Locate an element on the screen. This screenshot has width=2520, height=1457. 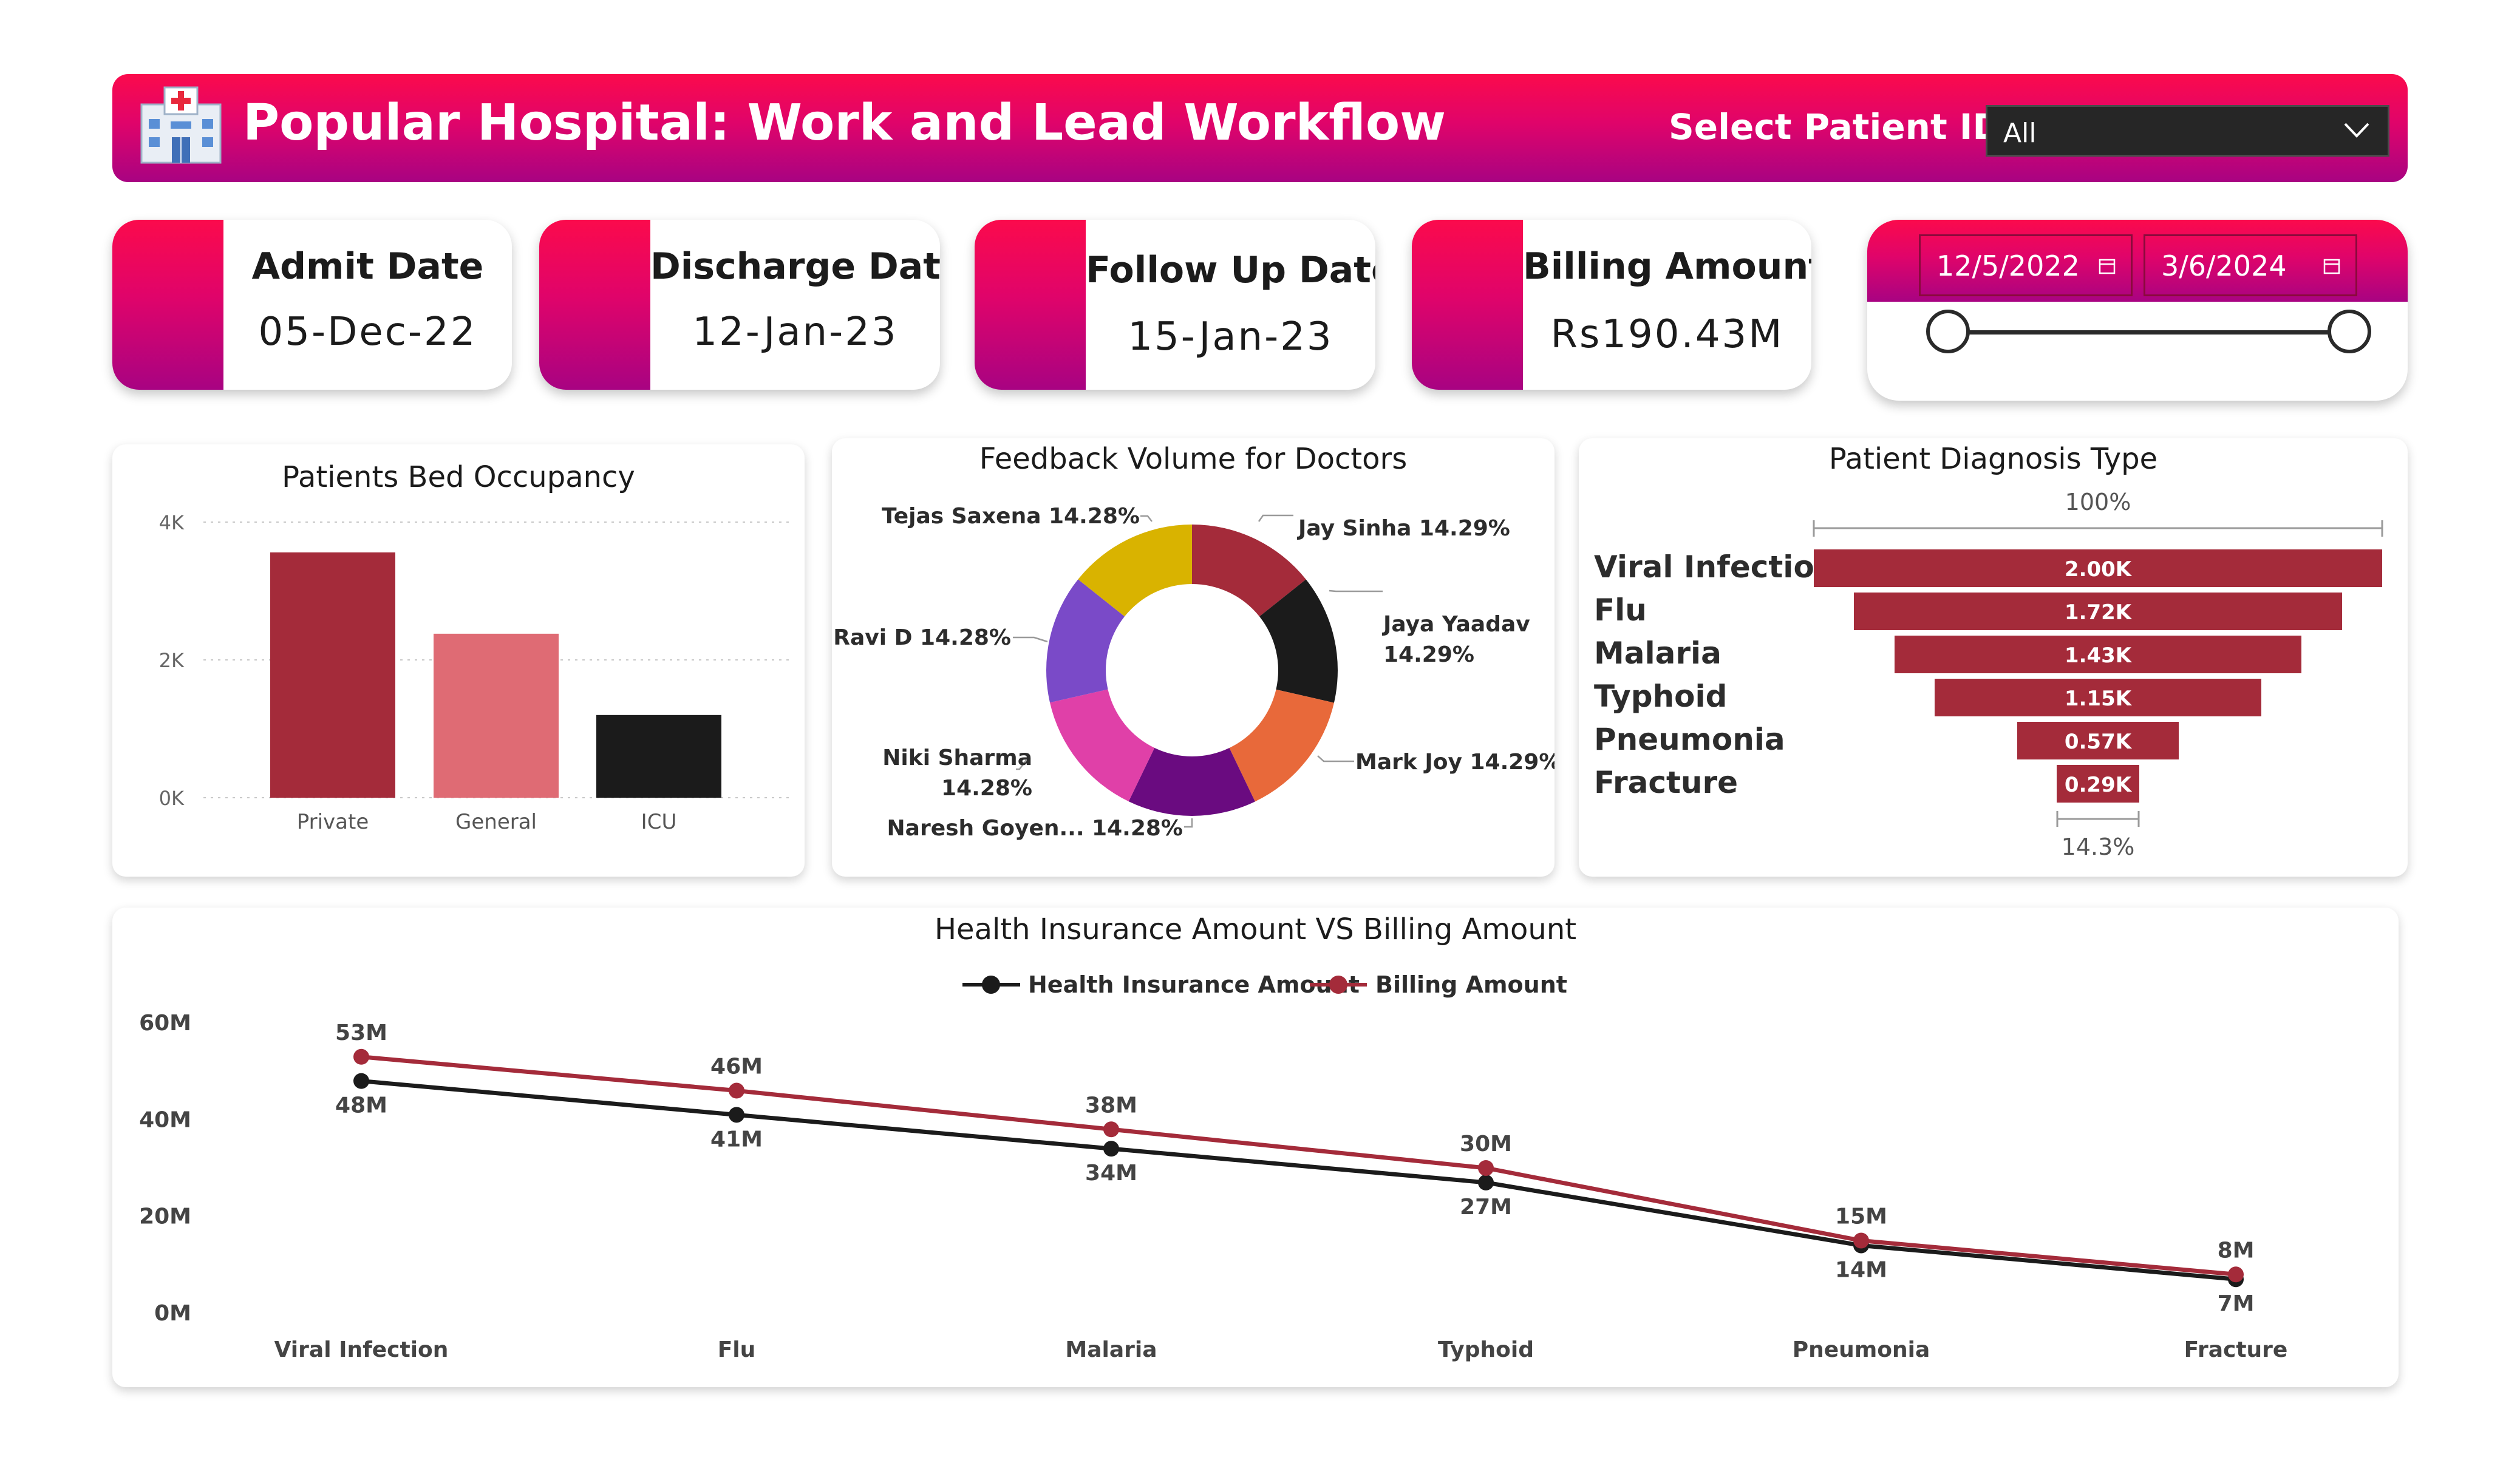
donut-label-tejas-saxena: Tejas Saxena 14.28% is located at coordinates (1011, 516).